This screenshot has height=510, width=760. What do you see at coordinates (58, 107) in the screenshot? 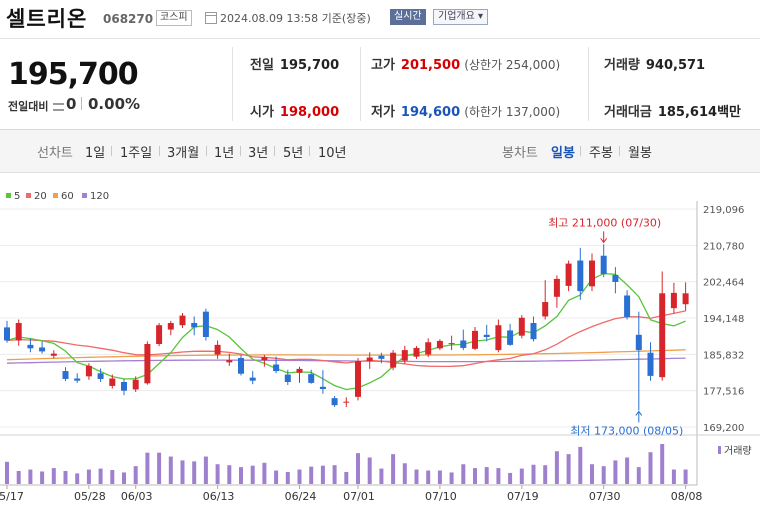
I see `unchanged-icon` at bounding box center [58, 107].